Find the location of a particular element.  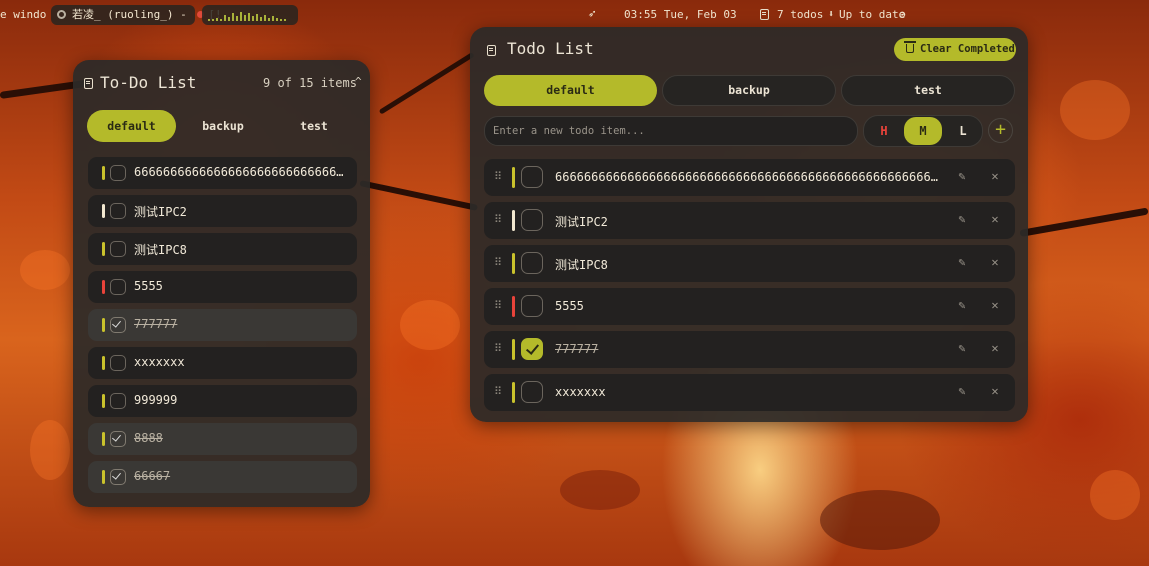

todo-row: ⠿ 5555 ✎ ✕ is located at coordinates (749, 306).